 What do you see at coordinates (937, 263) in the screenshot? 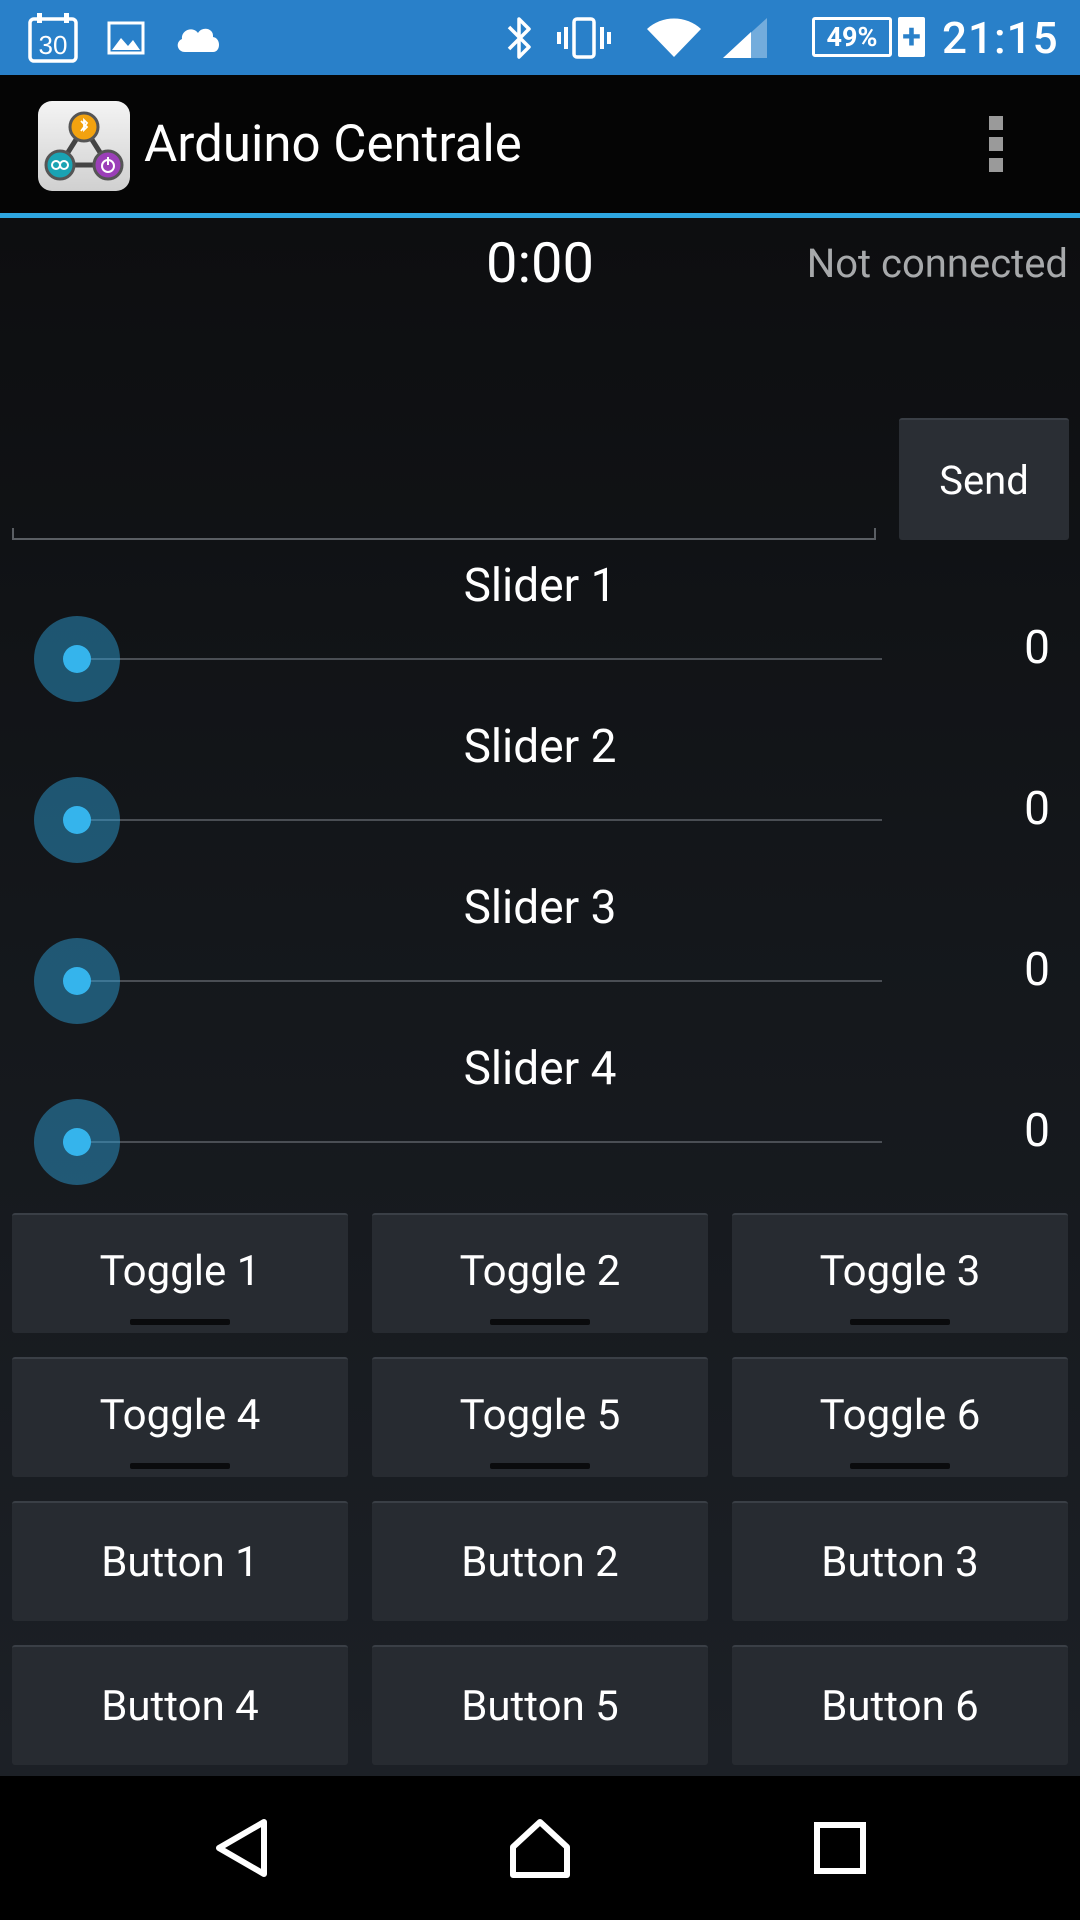
I see `connection-status: Not connected` at bounding box center [937, 263].